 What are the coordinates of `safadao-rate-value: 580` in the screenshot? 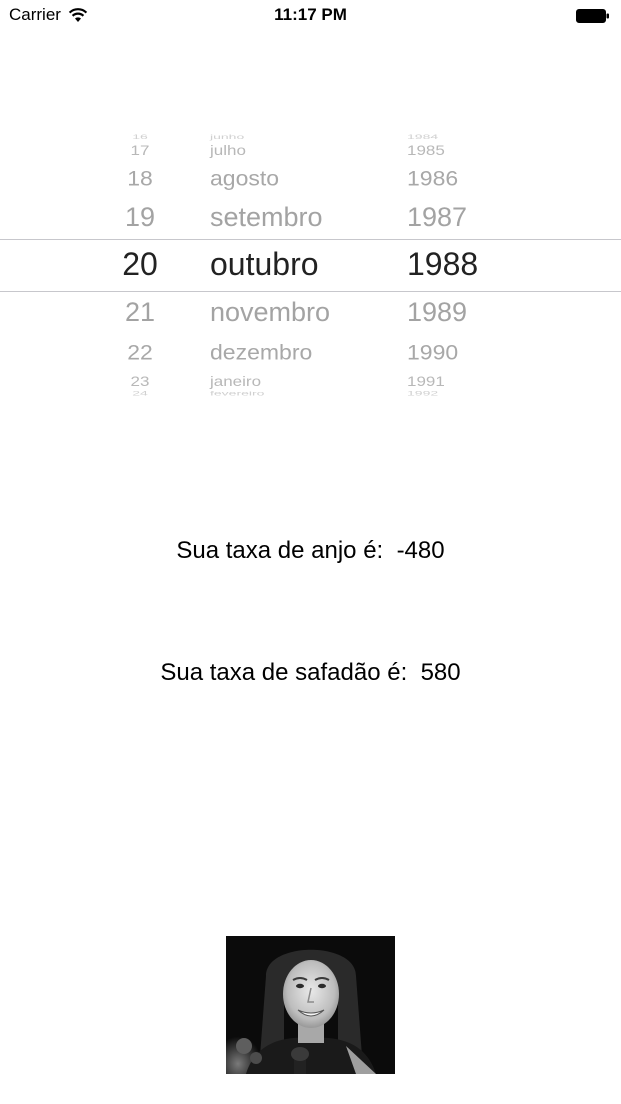 It's located at (440, 672).